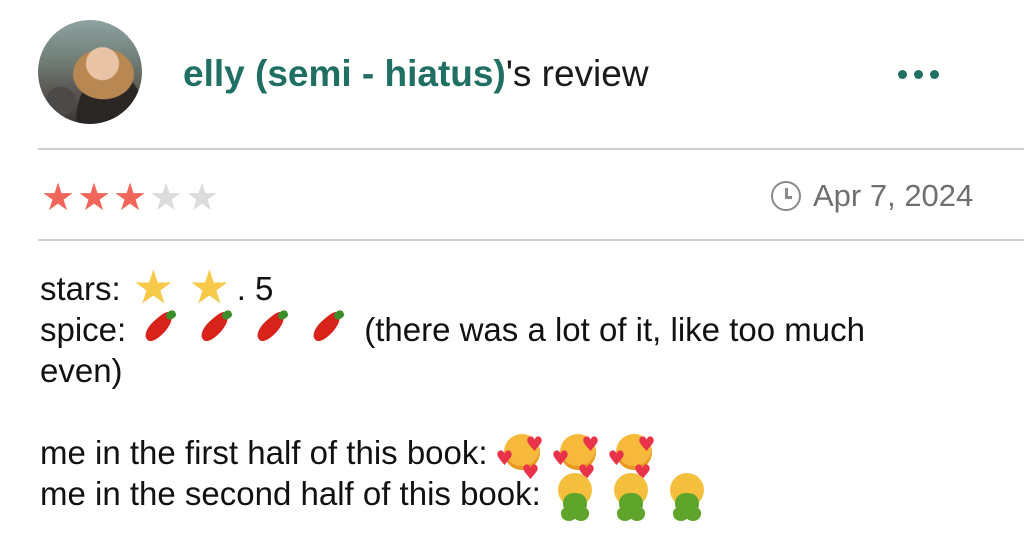 The image size is (1024, 537). What do you see at coordinates (614, 329) in the screenshot?
I see `spice-comment: (there was a lot of it, like too much` at bounding box center [614, 329].